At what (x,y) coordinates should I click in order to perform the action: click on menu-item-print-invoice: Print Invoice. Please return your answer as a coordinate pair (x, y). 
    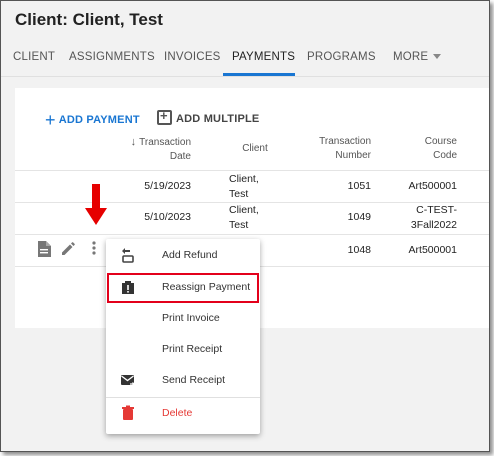
    Looking at the image, I should click on (183, 319).